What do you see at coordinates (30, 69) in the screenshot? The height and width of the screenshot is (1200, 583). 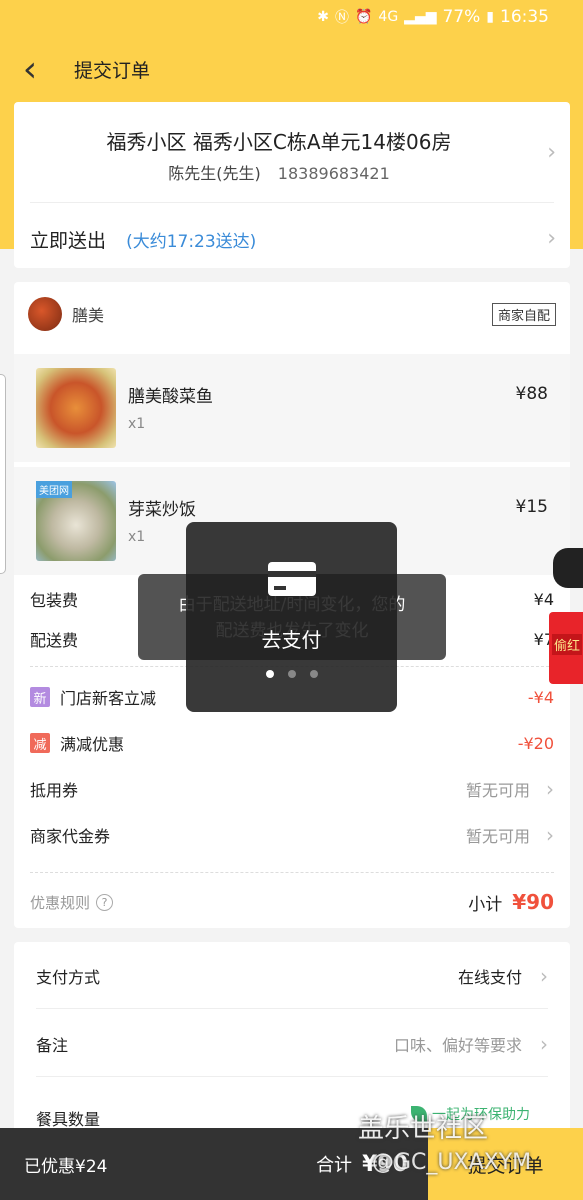 I see `back-arrow-icon: ‹` at bounding box center [30, 69].